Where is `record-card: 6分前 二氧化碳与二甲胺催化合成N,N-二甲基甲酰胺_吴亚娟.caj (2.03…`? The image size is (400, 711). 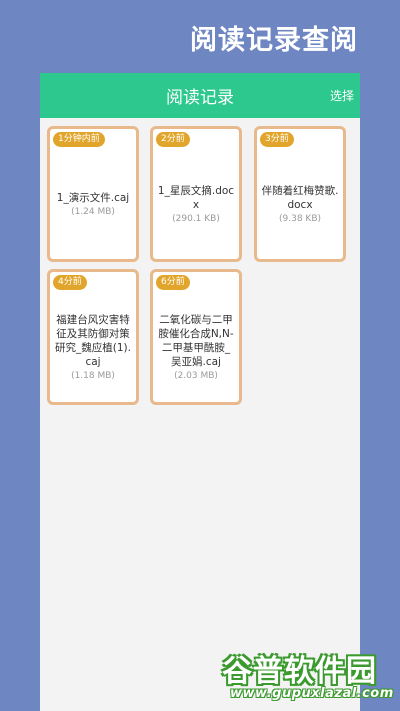 record-card: 6分前 二氧化碳与二甲胺催化合成N,N-二甲基甲酰胺_吴亚娟.caj (2.03… is located at coordinates (196, 337).